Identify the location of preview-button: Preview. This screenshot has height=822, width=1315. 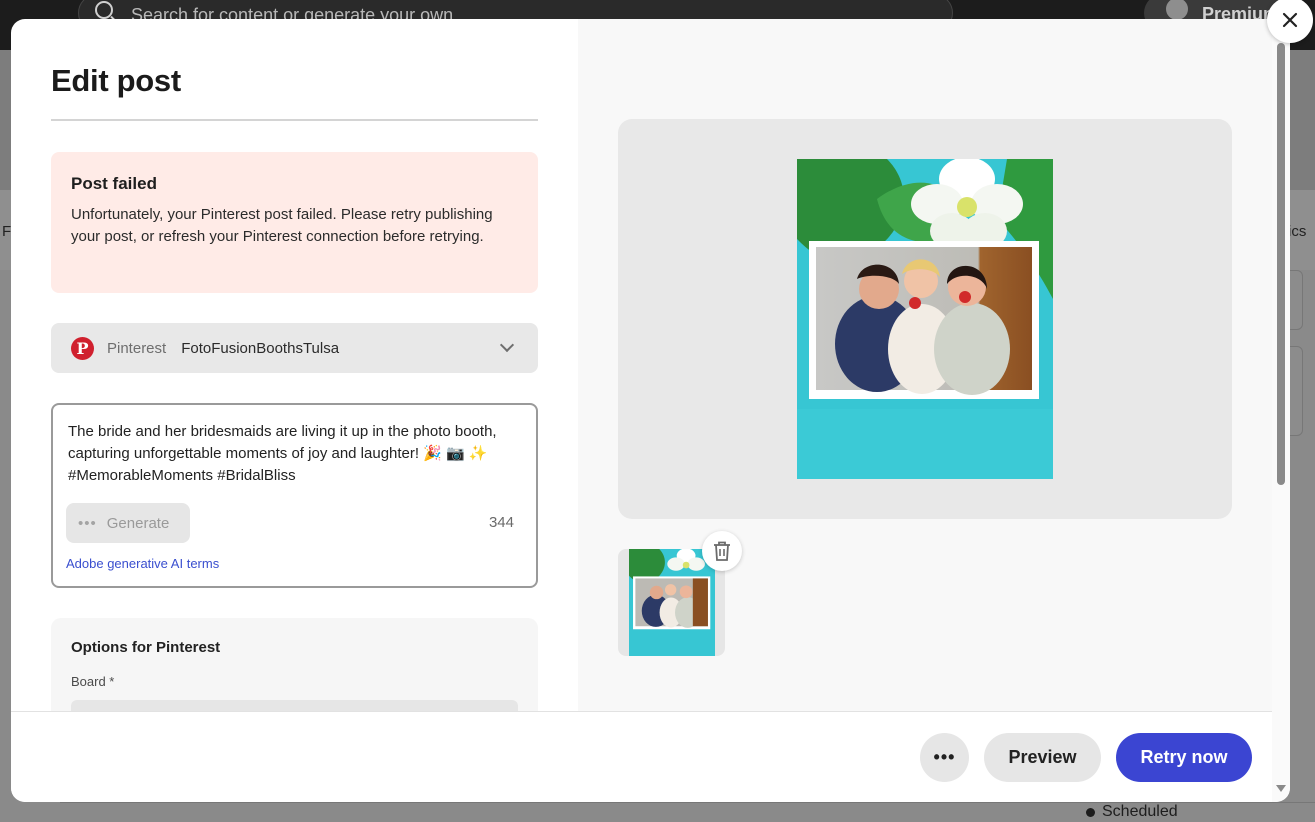
(1042, 757).